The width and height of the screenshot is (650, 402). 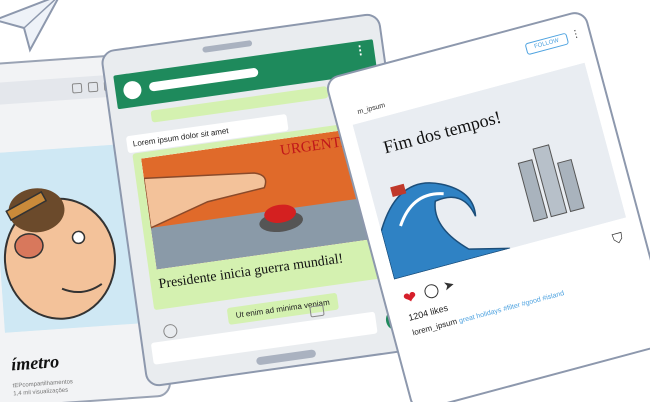 What do you see at coordinates (410, 298) in the screenshot?
I see `like-heart-icon: ❤` at bounding box center [410, 298].